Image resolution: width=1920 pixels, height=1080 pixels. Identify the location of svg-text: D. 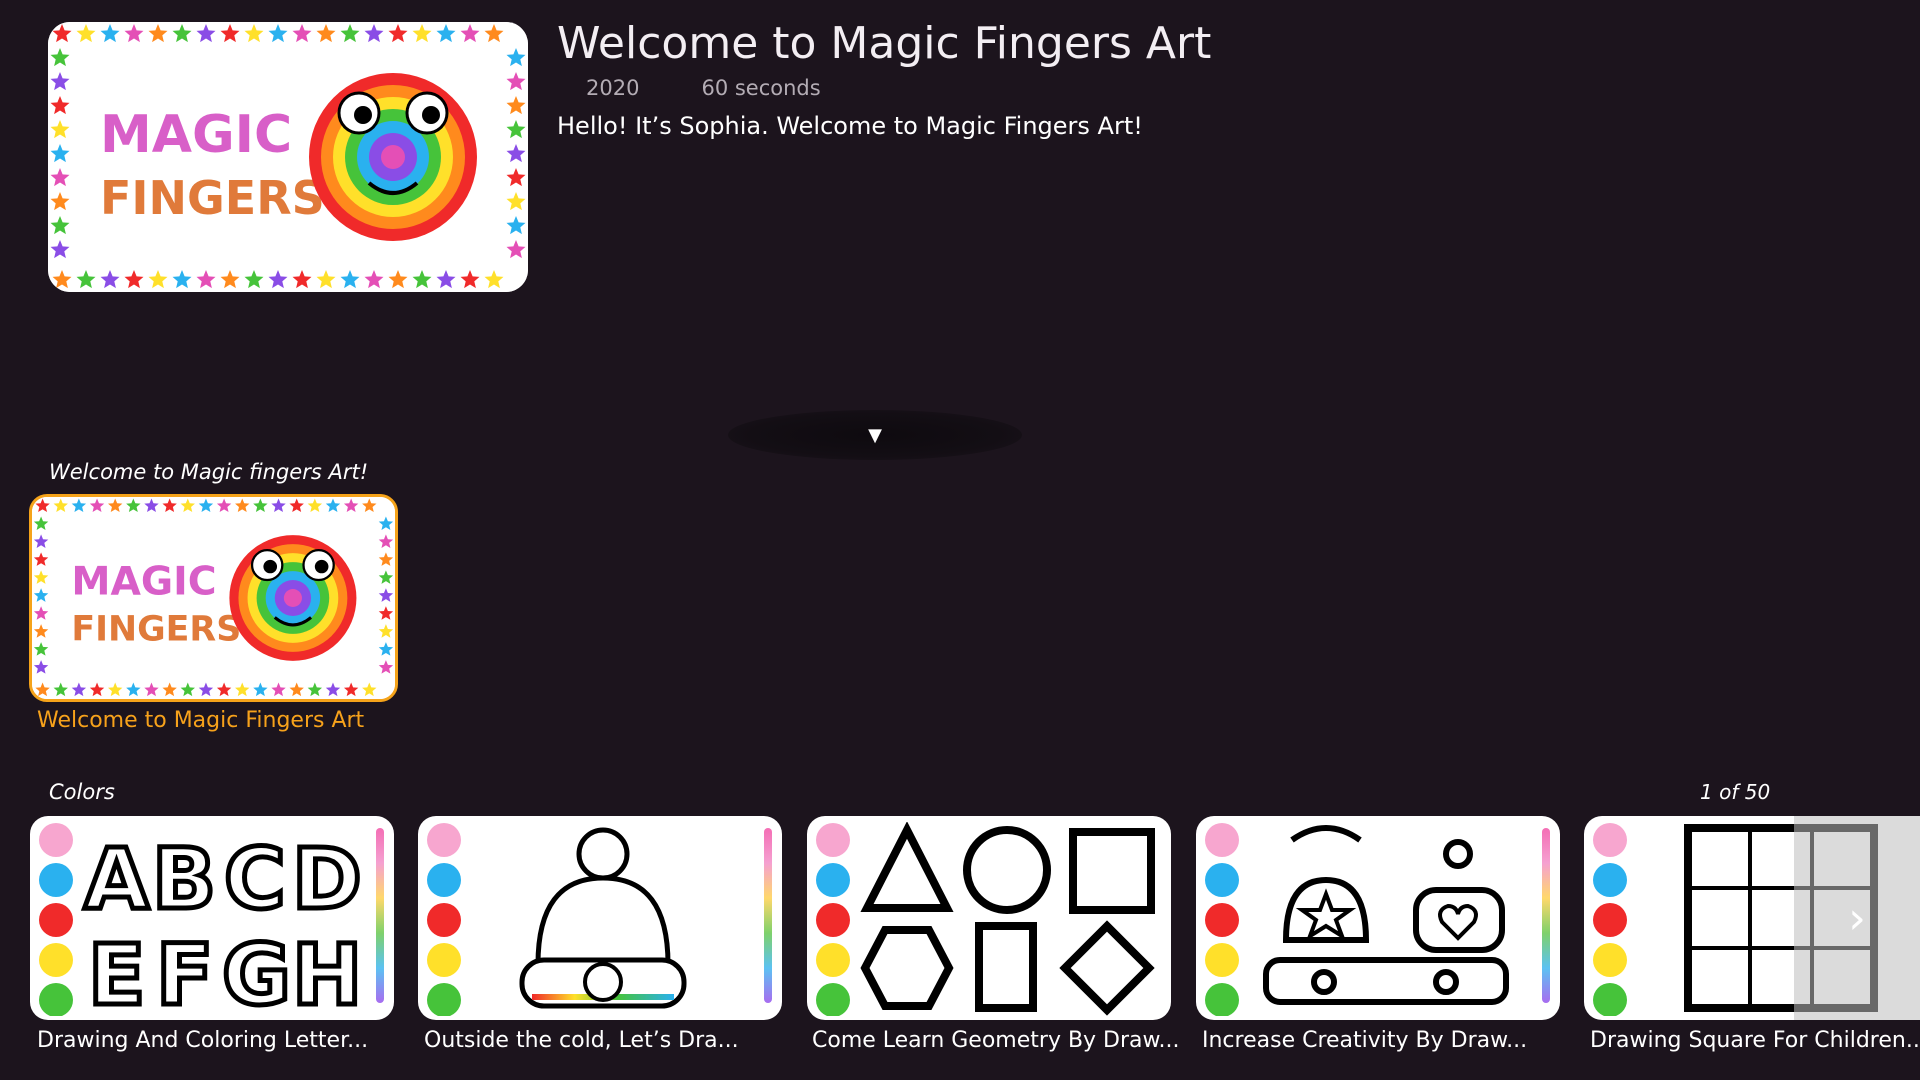
(327, 879).